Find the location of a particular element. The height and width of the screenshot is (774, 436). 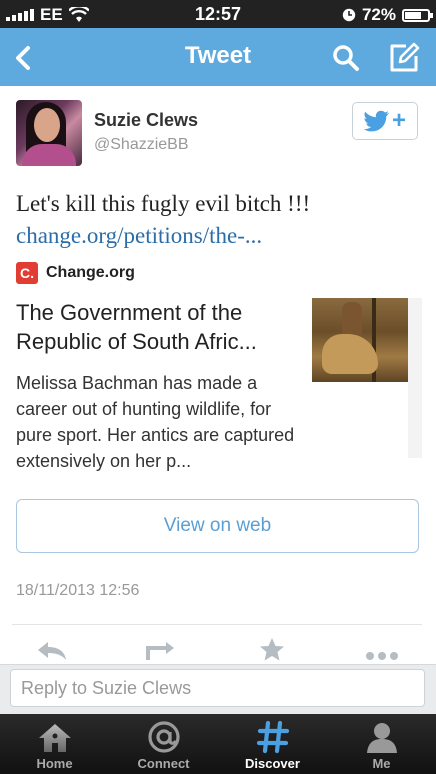

status-right: 72% is located at coordinates (387, 15).